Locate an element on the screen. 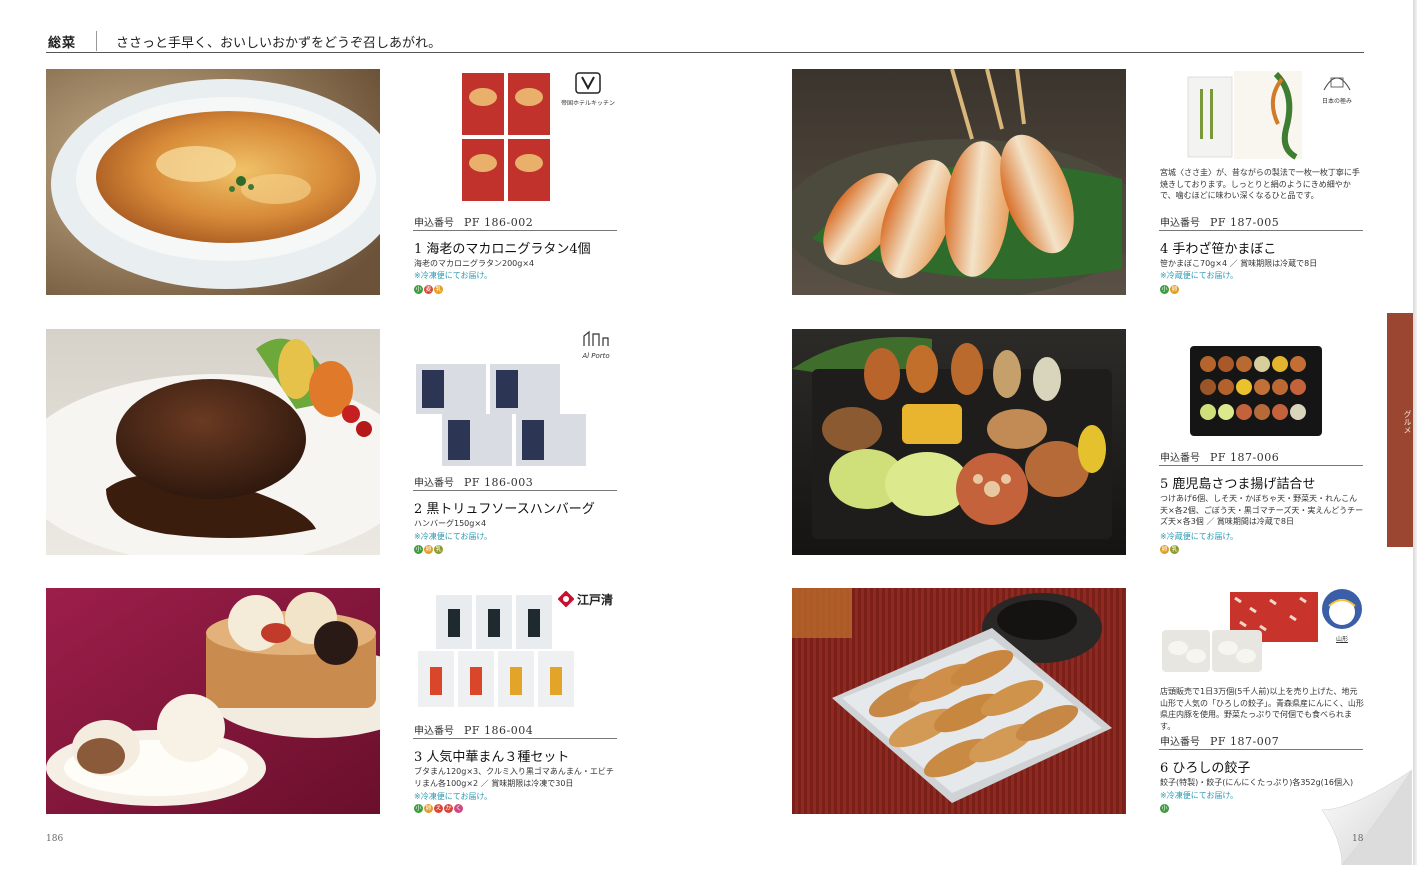  order-code-value: PF 186-004 is located at coordinates (499, 730).